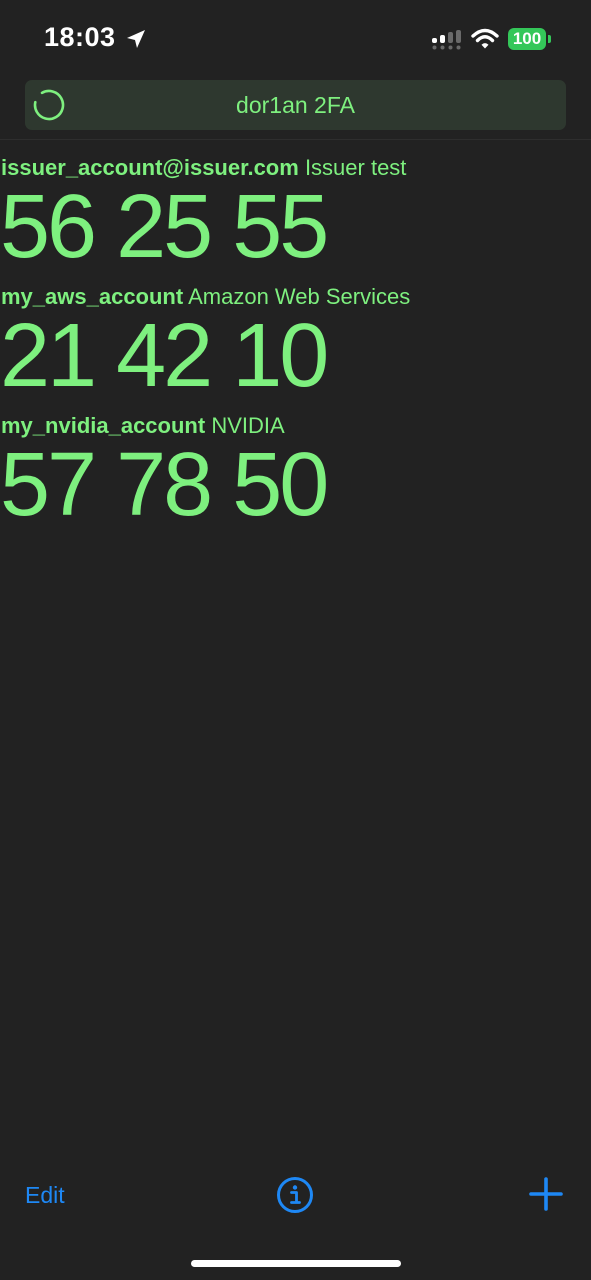 This screenshot has height=1280, width=591. Describe the element at coordinates (546, 1194) in the screenshot. I see `plus-icon` at that location.